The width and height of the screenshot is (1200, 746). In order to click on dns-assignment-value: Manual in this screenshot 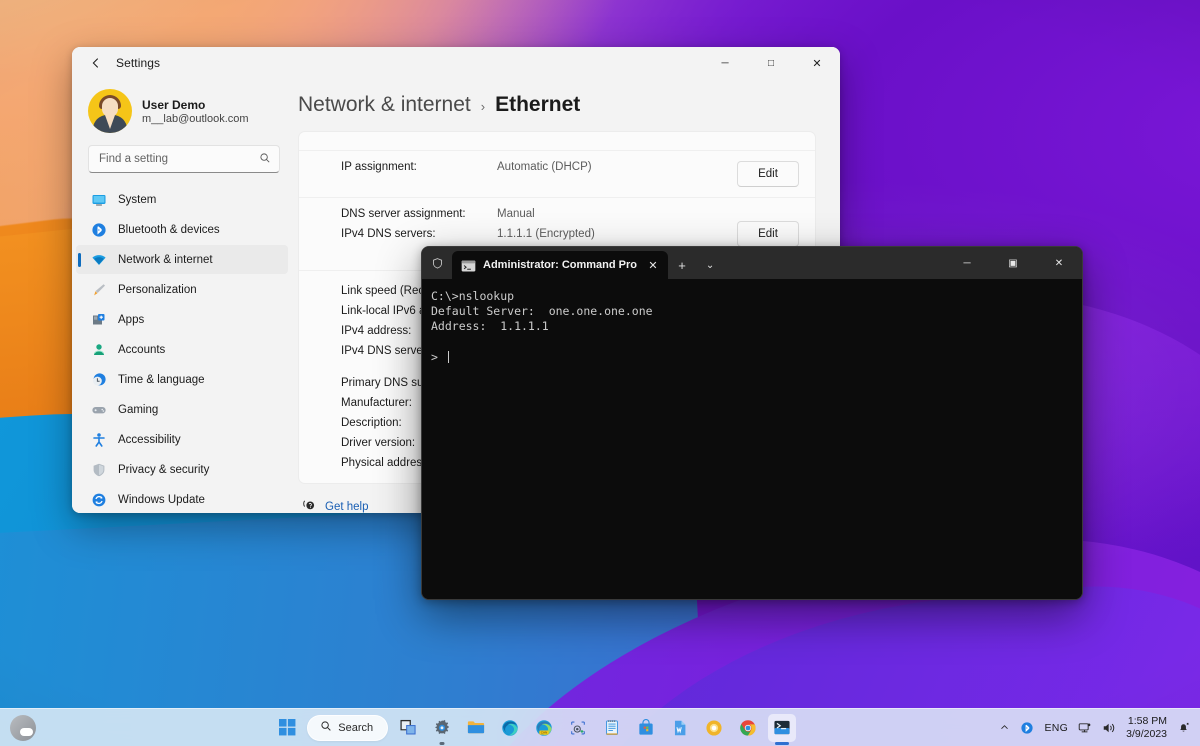, I will do `click(516, 214)`.